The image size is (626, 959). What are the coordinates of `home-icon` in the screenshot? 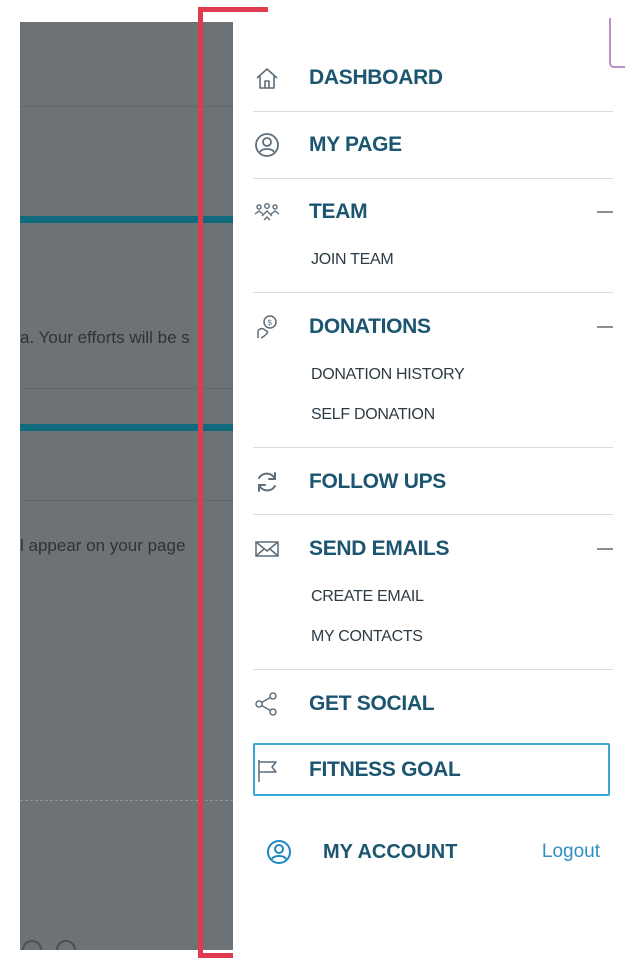 It's located at (270, 78).